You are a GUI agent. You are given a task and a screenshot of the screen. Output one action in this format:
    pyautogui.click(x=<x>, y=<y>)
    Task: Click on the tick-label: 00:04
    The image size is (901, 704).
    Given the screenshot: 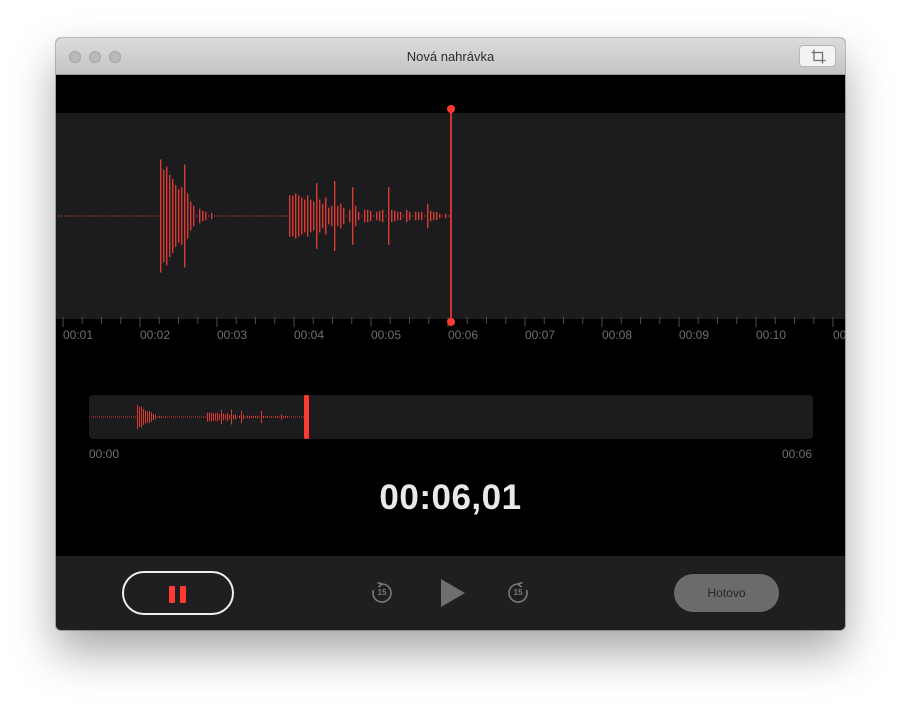 What is the action you would take?
    pyautogui.click(x=309, y=335)
    